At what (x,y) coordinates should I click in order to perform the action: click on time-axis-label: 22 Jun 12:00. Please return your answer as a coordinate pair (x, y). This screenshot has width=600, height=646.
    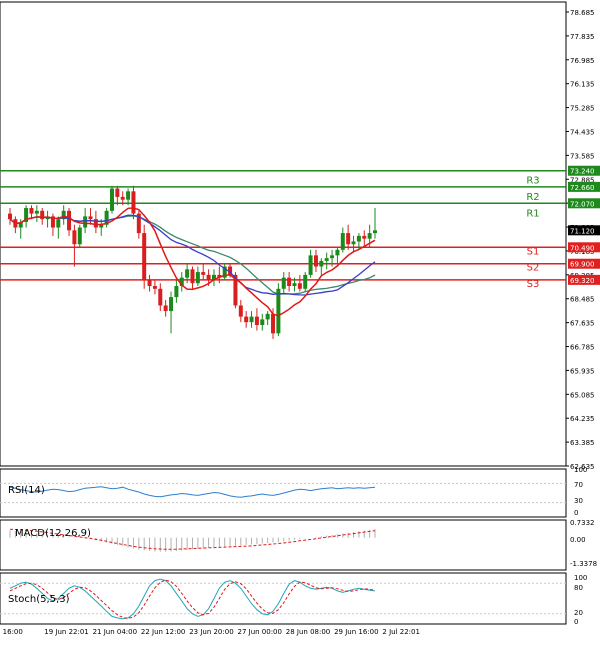
    Looking at the image, I should click on (163, 632).